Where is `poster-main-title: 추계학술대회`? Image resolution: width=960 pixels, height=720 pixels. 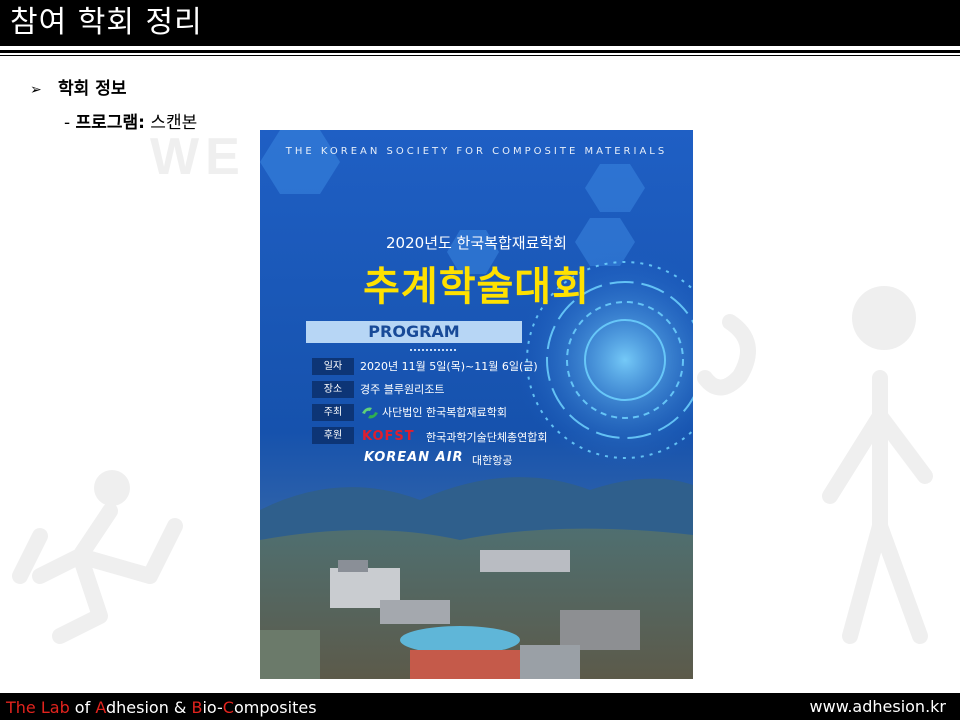 poster-main-title: 추계학술대회 is located at coordinates (476, 287).